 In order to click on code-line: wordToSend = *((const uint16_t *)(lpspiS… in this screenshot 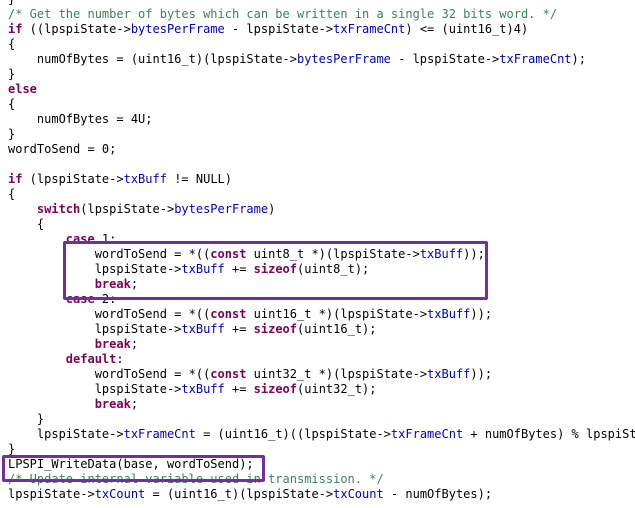, I will do `click(250, 314)`.